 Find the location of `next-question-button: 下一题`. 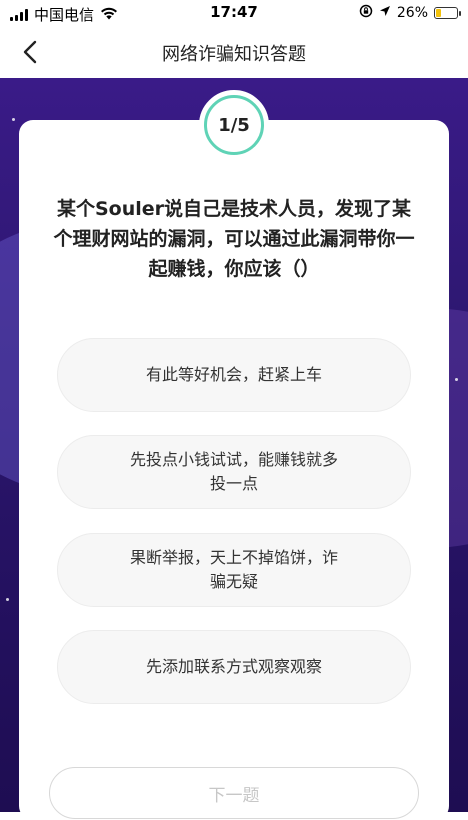

next-question-button: 下一题 is located at coordinates (234, 793).